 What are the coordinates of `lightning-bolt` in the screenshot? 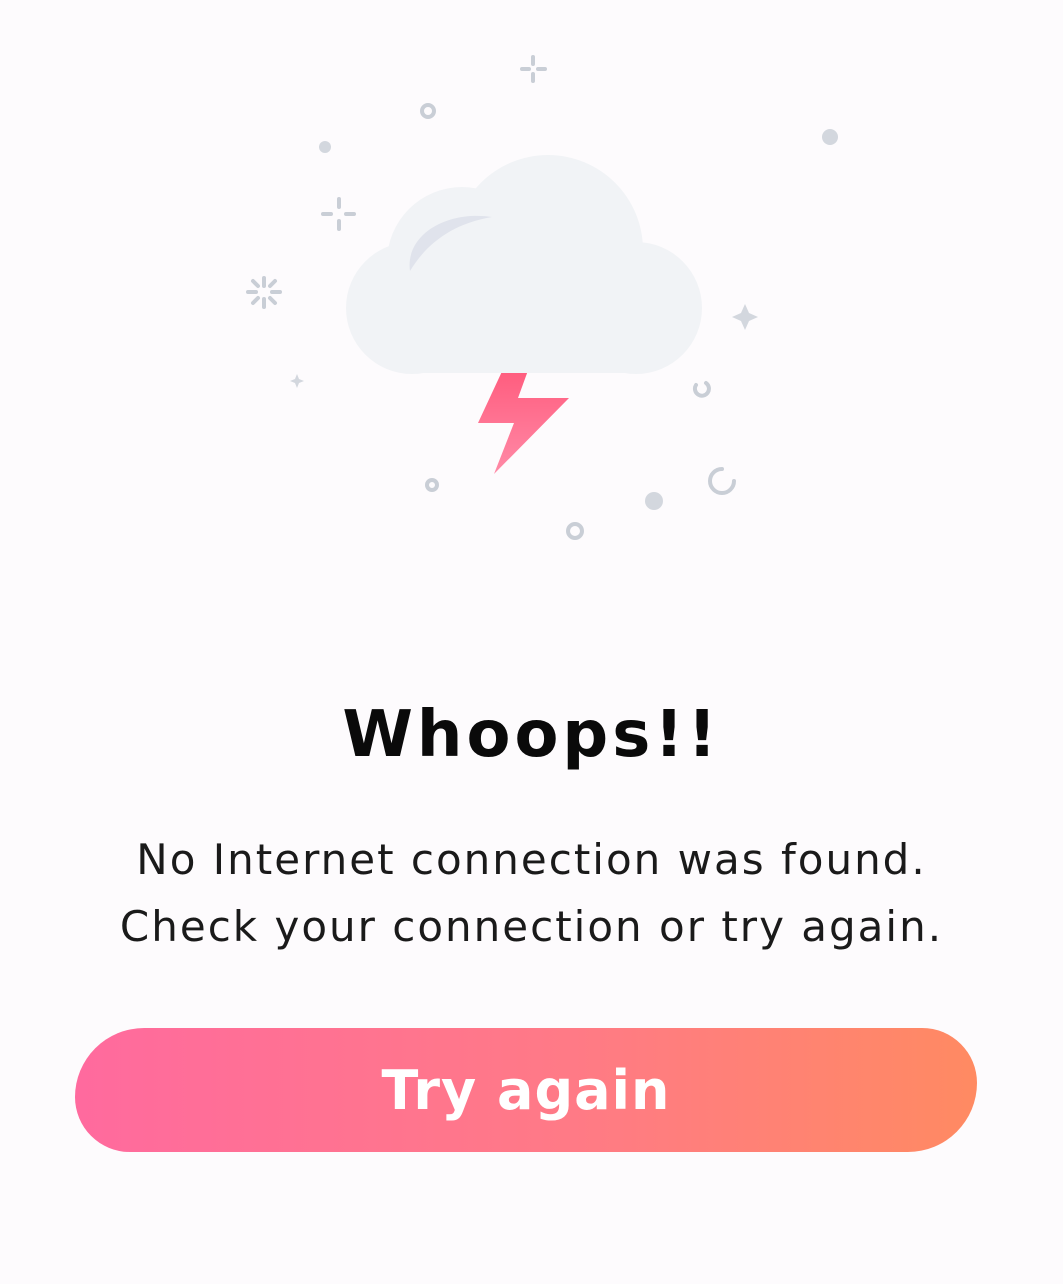 It's located at (523, 419).